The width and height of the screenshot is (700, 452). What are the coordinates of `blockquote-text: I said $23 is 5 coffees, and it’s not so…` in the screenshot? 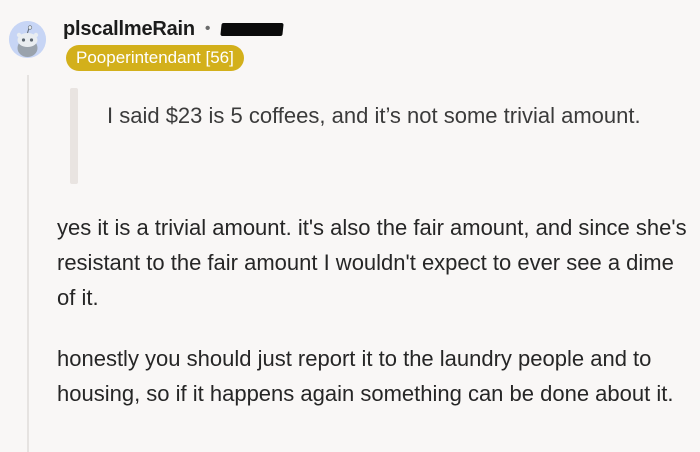 It's located at (374, 115).